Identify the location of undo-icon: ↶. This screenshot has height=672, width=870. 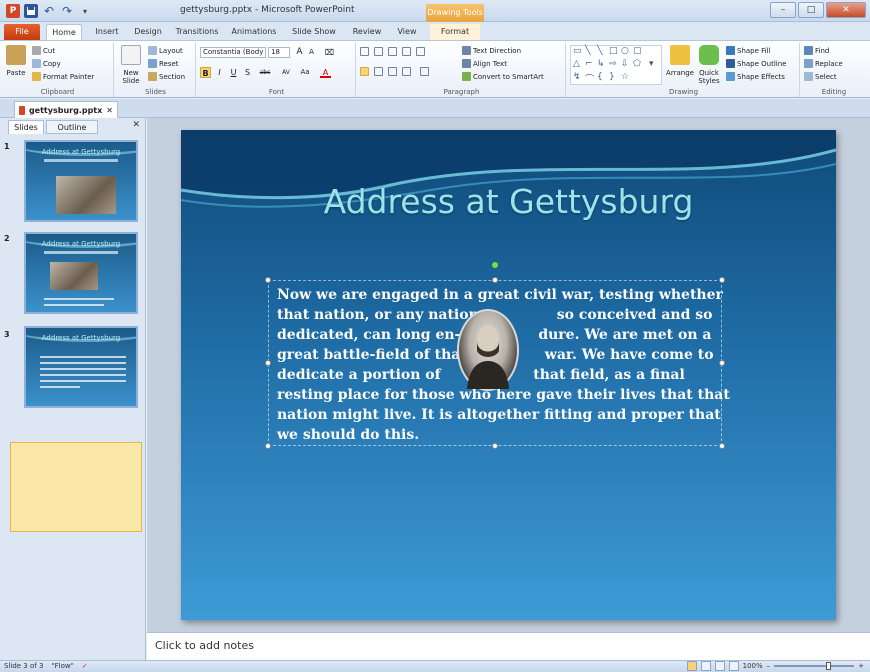
(49, 11).